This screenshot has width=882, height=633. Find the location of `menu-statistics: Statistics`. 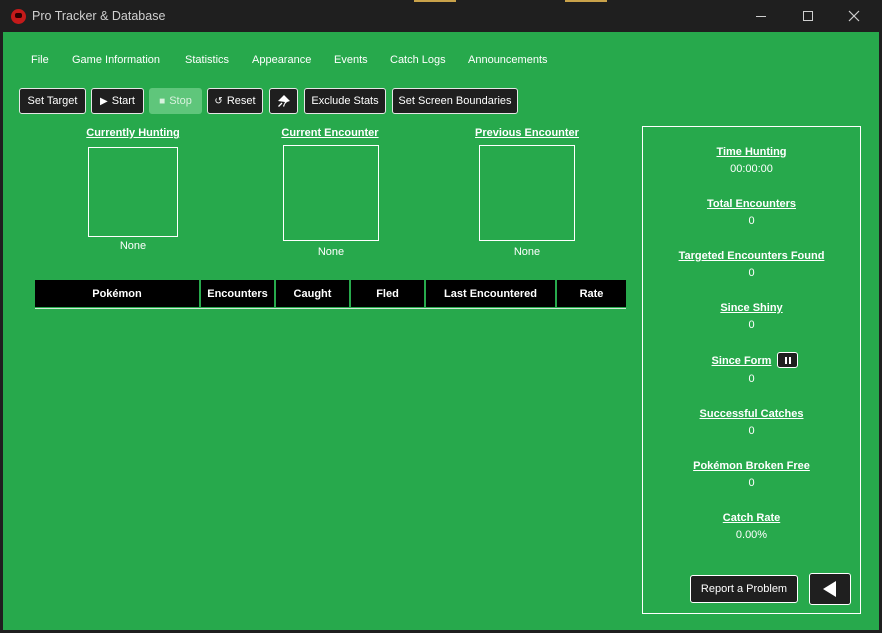

menu-statistics: Statistics is located at coordinates (207, 60).